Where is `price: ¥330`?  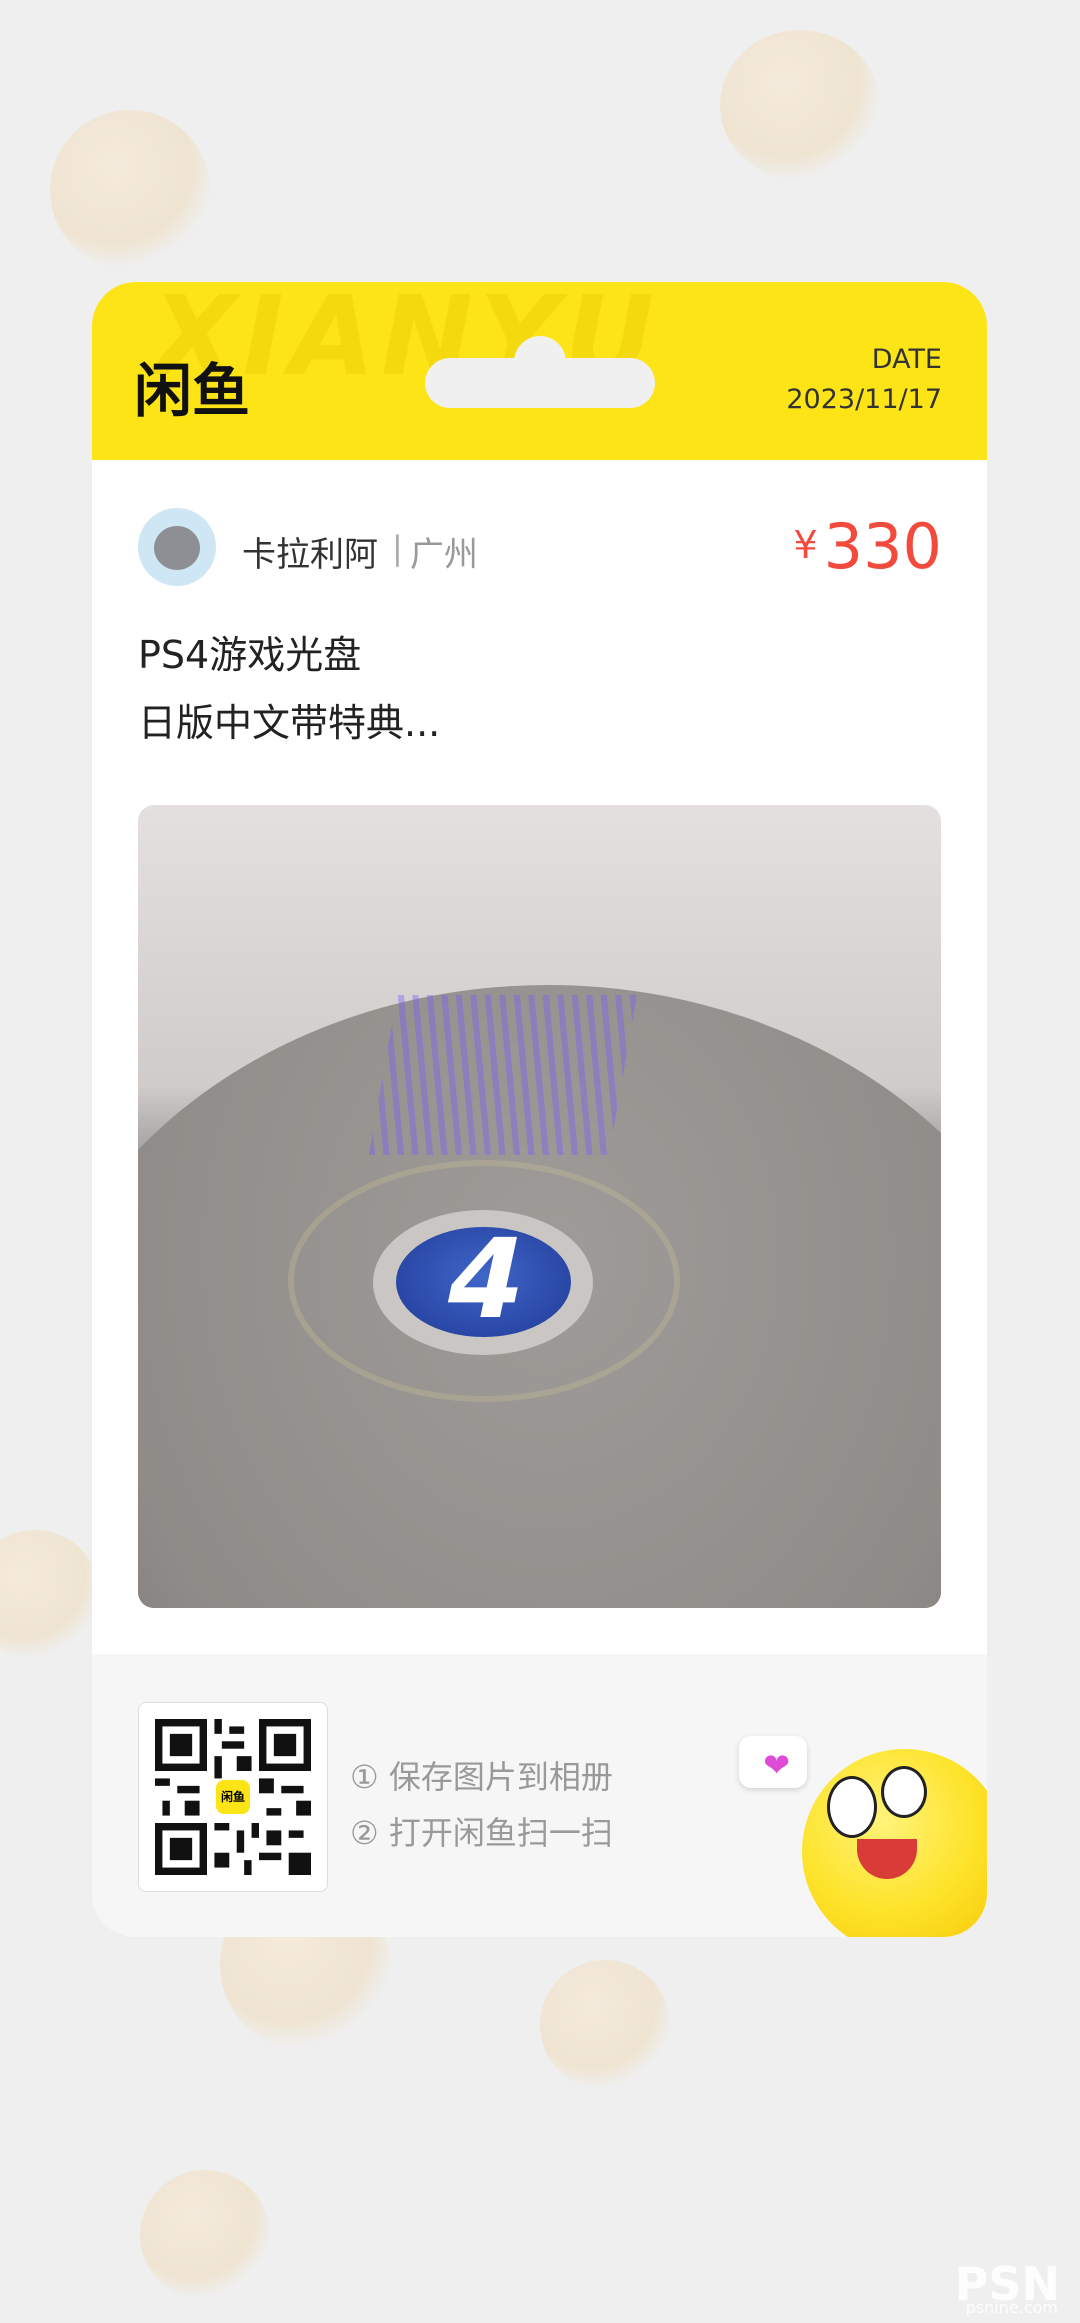
price: ¥330 is located at coordinates (867, 546).